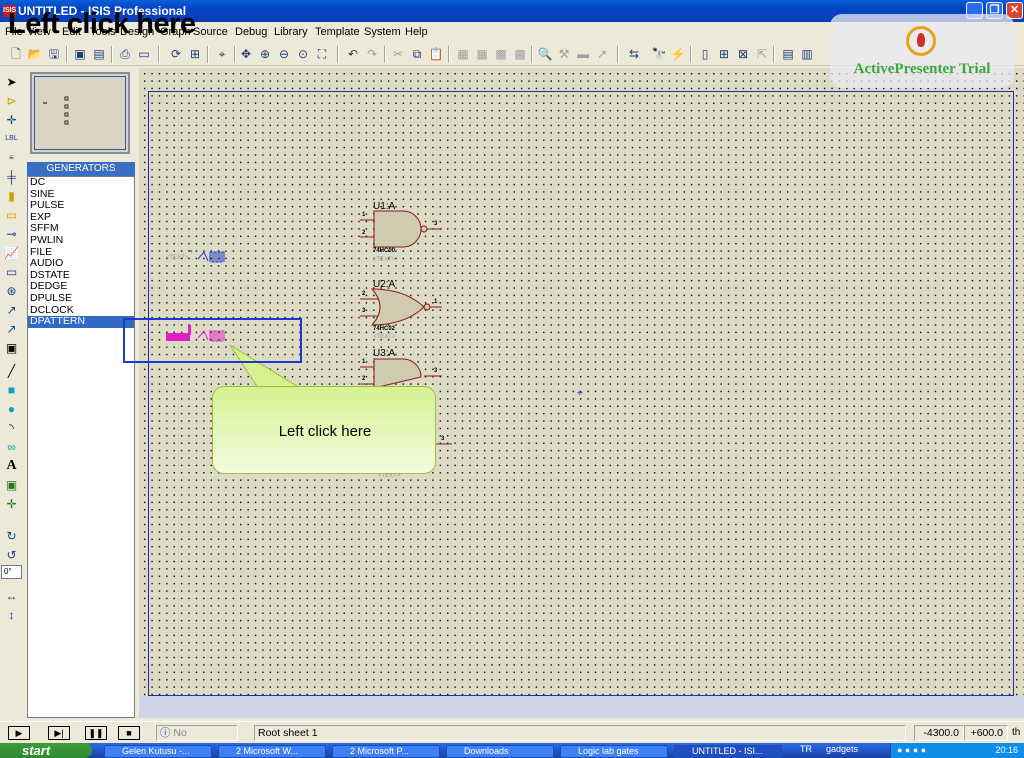 This screenshot has width=1024, height=758. What do you see at coordinates (96, 733) in the screenshot?
I see `pause-button: ❚❚` at bounding box center [96, 733].